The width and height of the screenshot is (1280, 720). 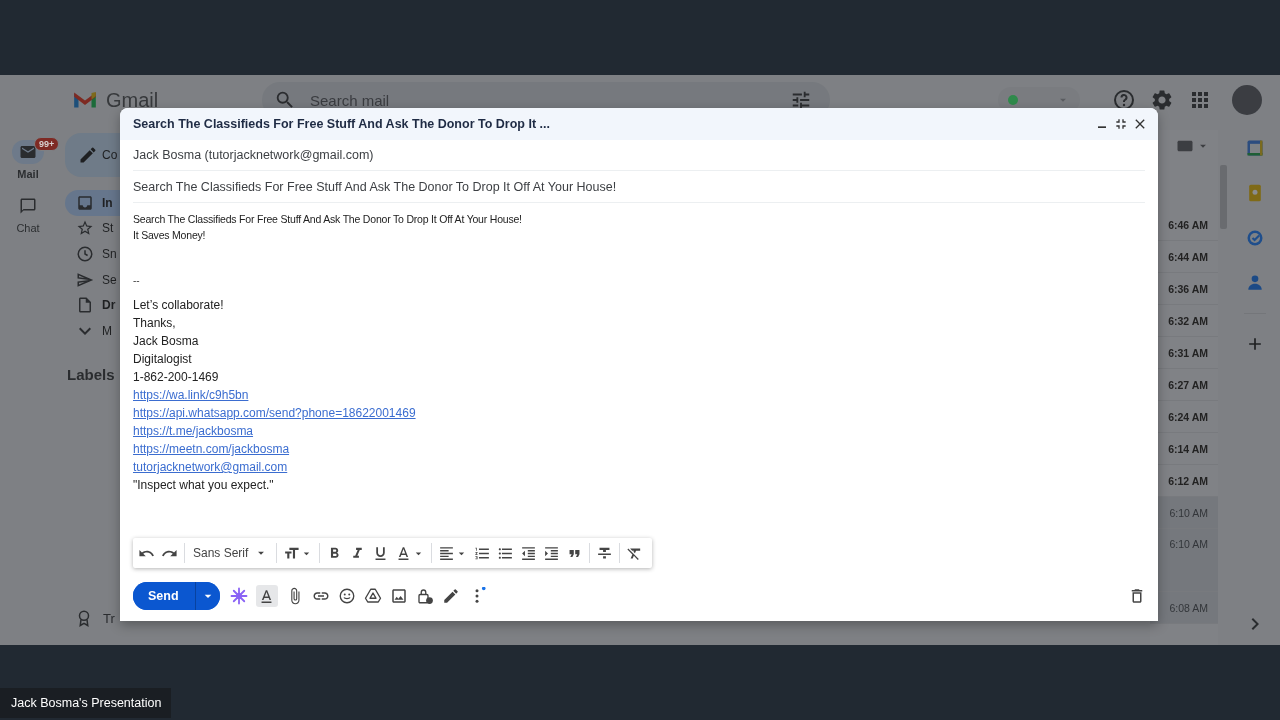 What do you see at coordinates (28, 206) in the screenshot?
I see `chat-icon` at bounding box center [28, 206].